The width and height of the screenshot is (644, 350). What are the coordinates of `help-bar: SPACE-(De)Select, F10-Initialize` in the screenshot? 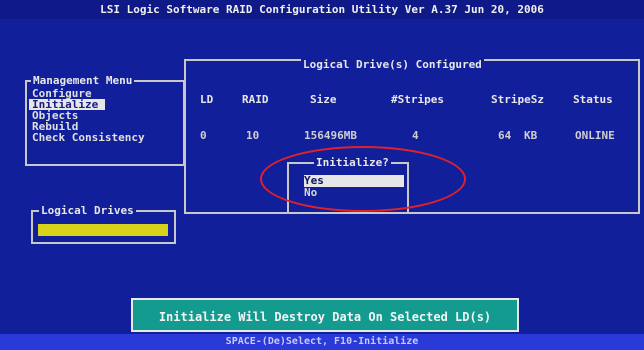 It's located at (322, 342).